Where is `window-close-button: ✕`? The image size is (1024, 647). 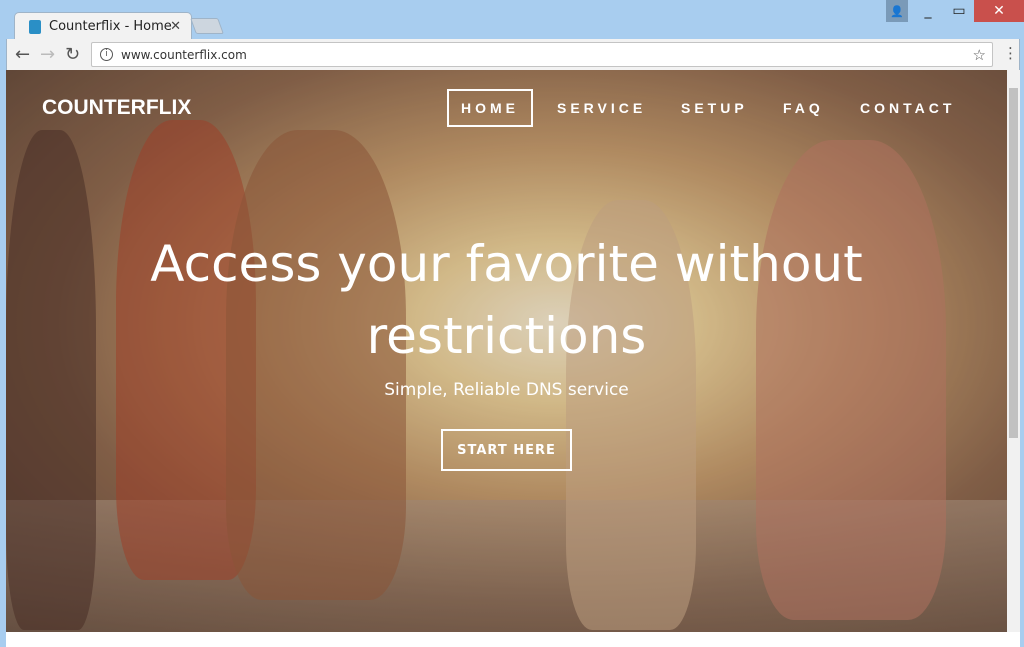 window-close-button: ✕ is located at coordinates (999, 11).